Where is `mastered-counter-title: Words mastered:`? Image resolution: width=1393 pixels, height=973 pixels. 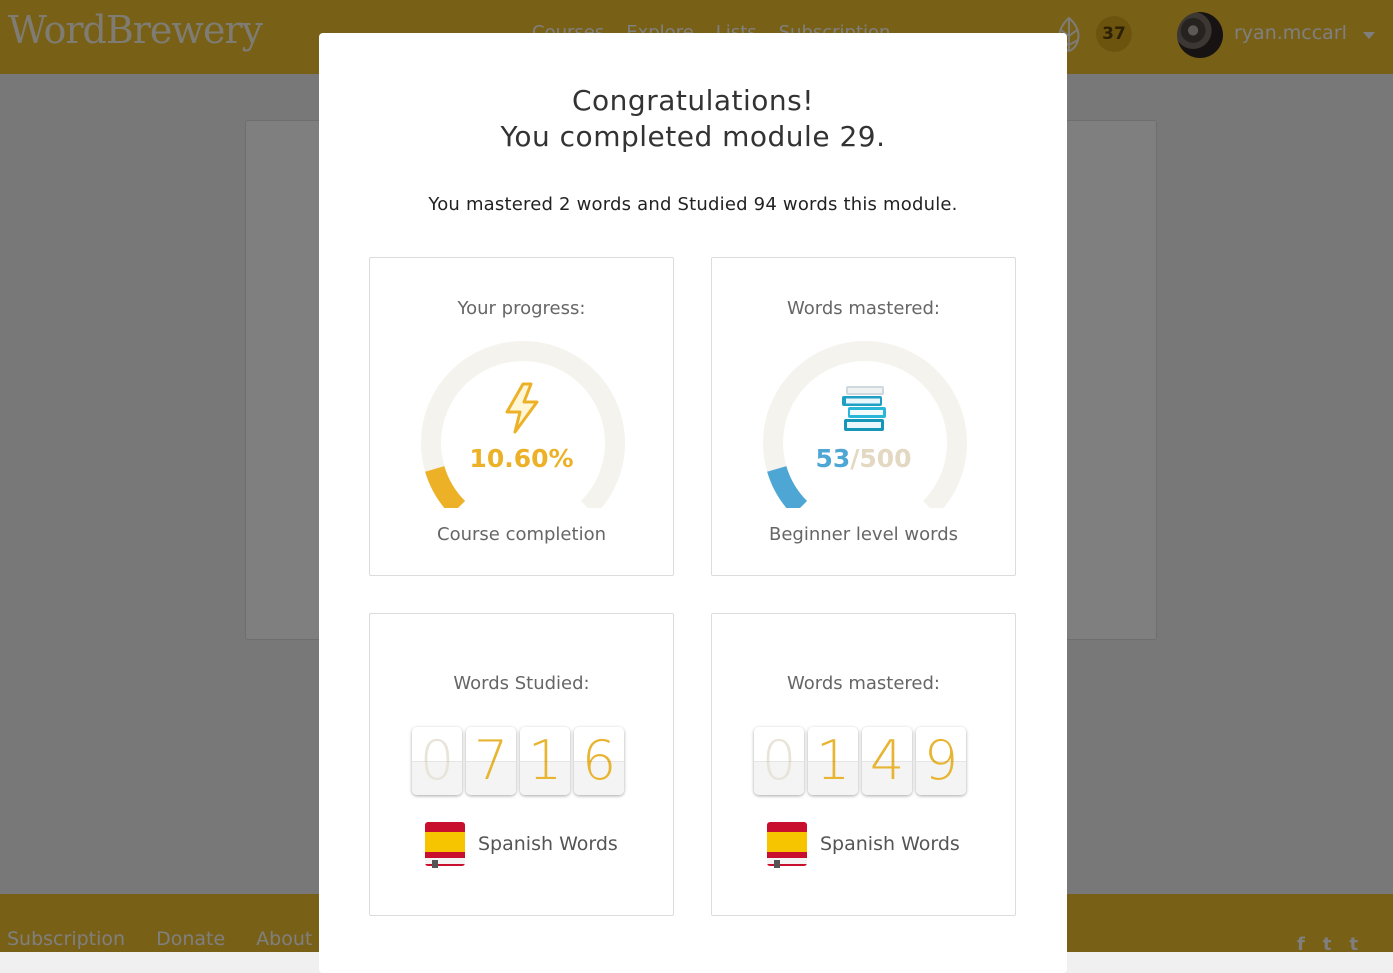 mastered-counter-title: Words mastered: is located at coordinates (863, 683).